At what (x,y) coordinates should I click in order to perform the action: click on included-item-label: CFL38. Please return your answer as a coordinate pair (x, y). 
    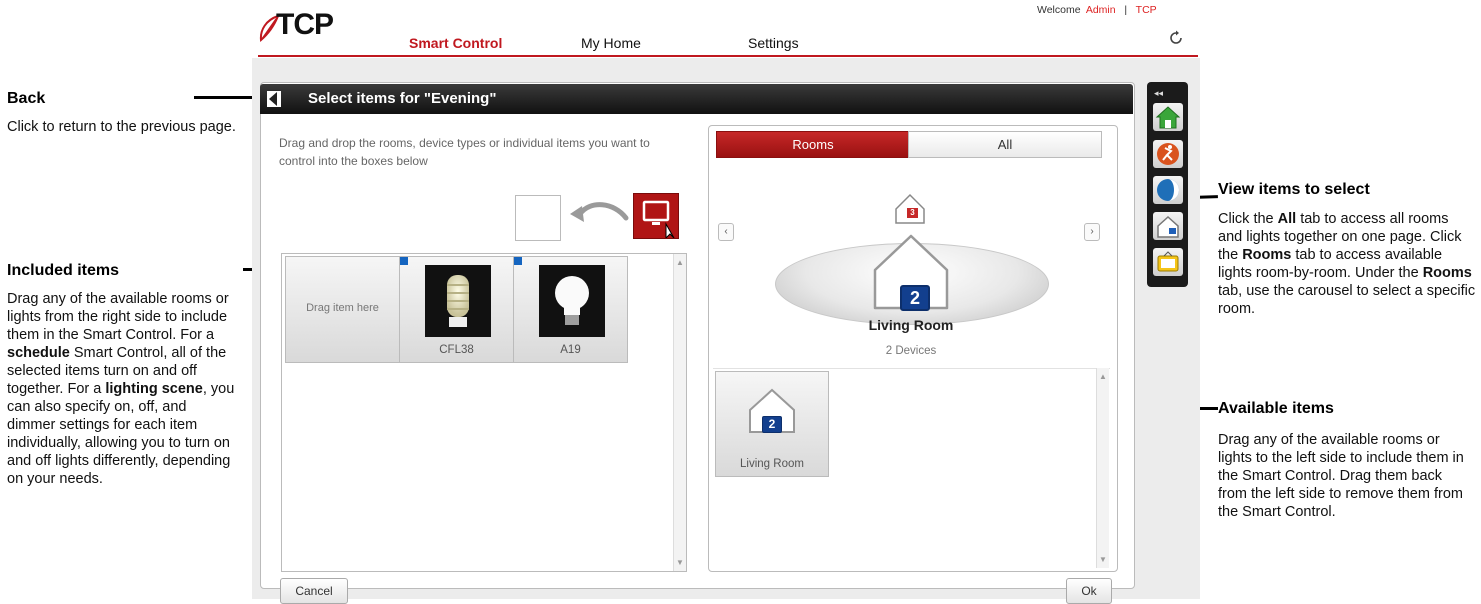
    Looking at the image, I should click on (456, 350).